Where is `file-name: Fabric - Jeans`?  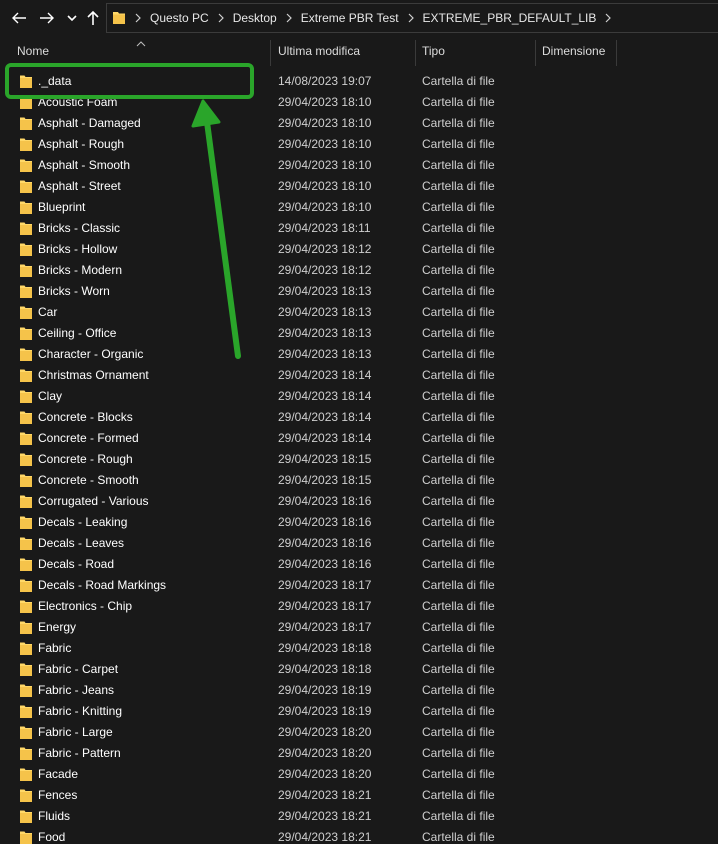 file-name: Fabric - Jeans is located at coordinates (76, 690).